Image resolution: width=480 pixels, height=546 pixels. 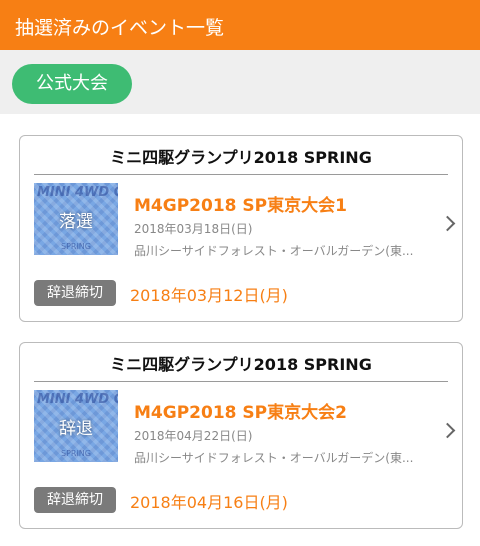 What do you see at coordinates (209, 502) in the screenshot?
I see `decline-deadline-date: 2018年04月16日(月)` at bounding box center [209, 502].